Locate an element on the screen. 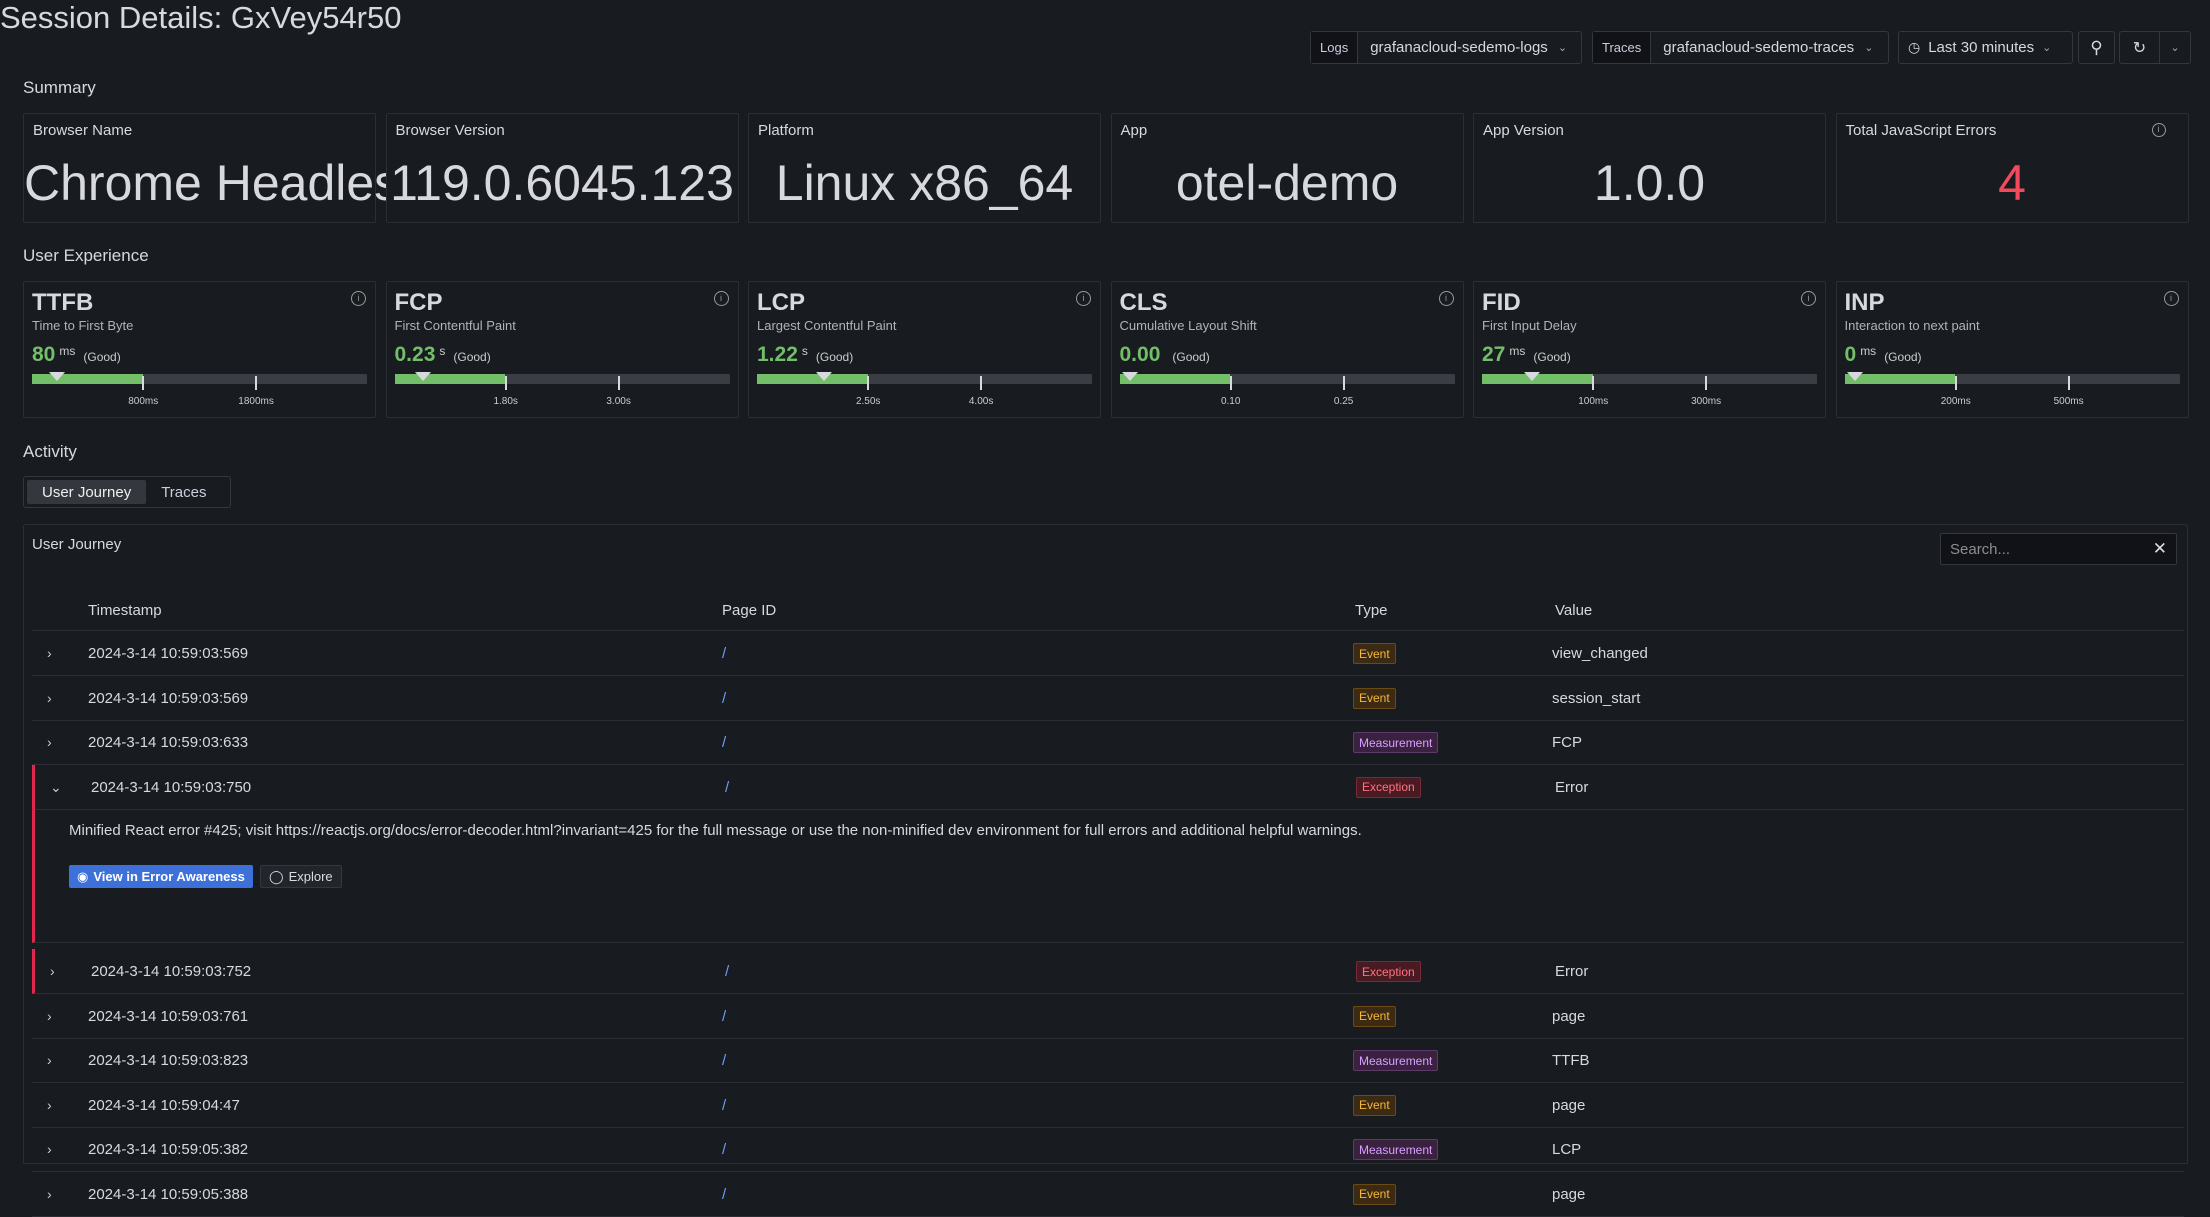 The width and height of the screenshot is (2210, 1217). logs-label: Logs is located at coordinates (1335, 47).